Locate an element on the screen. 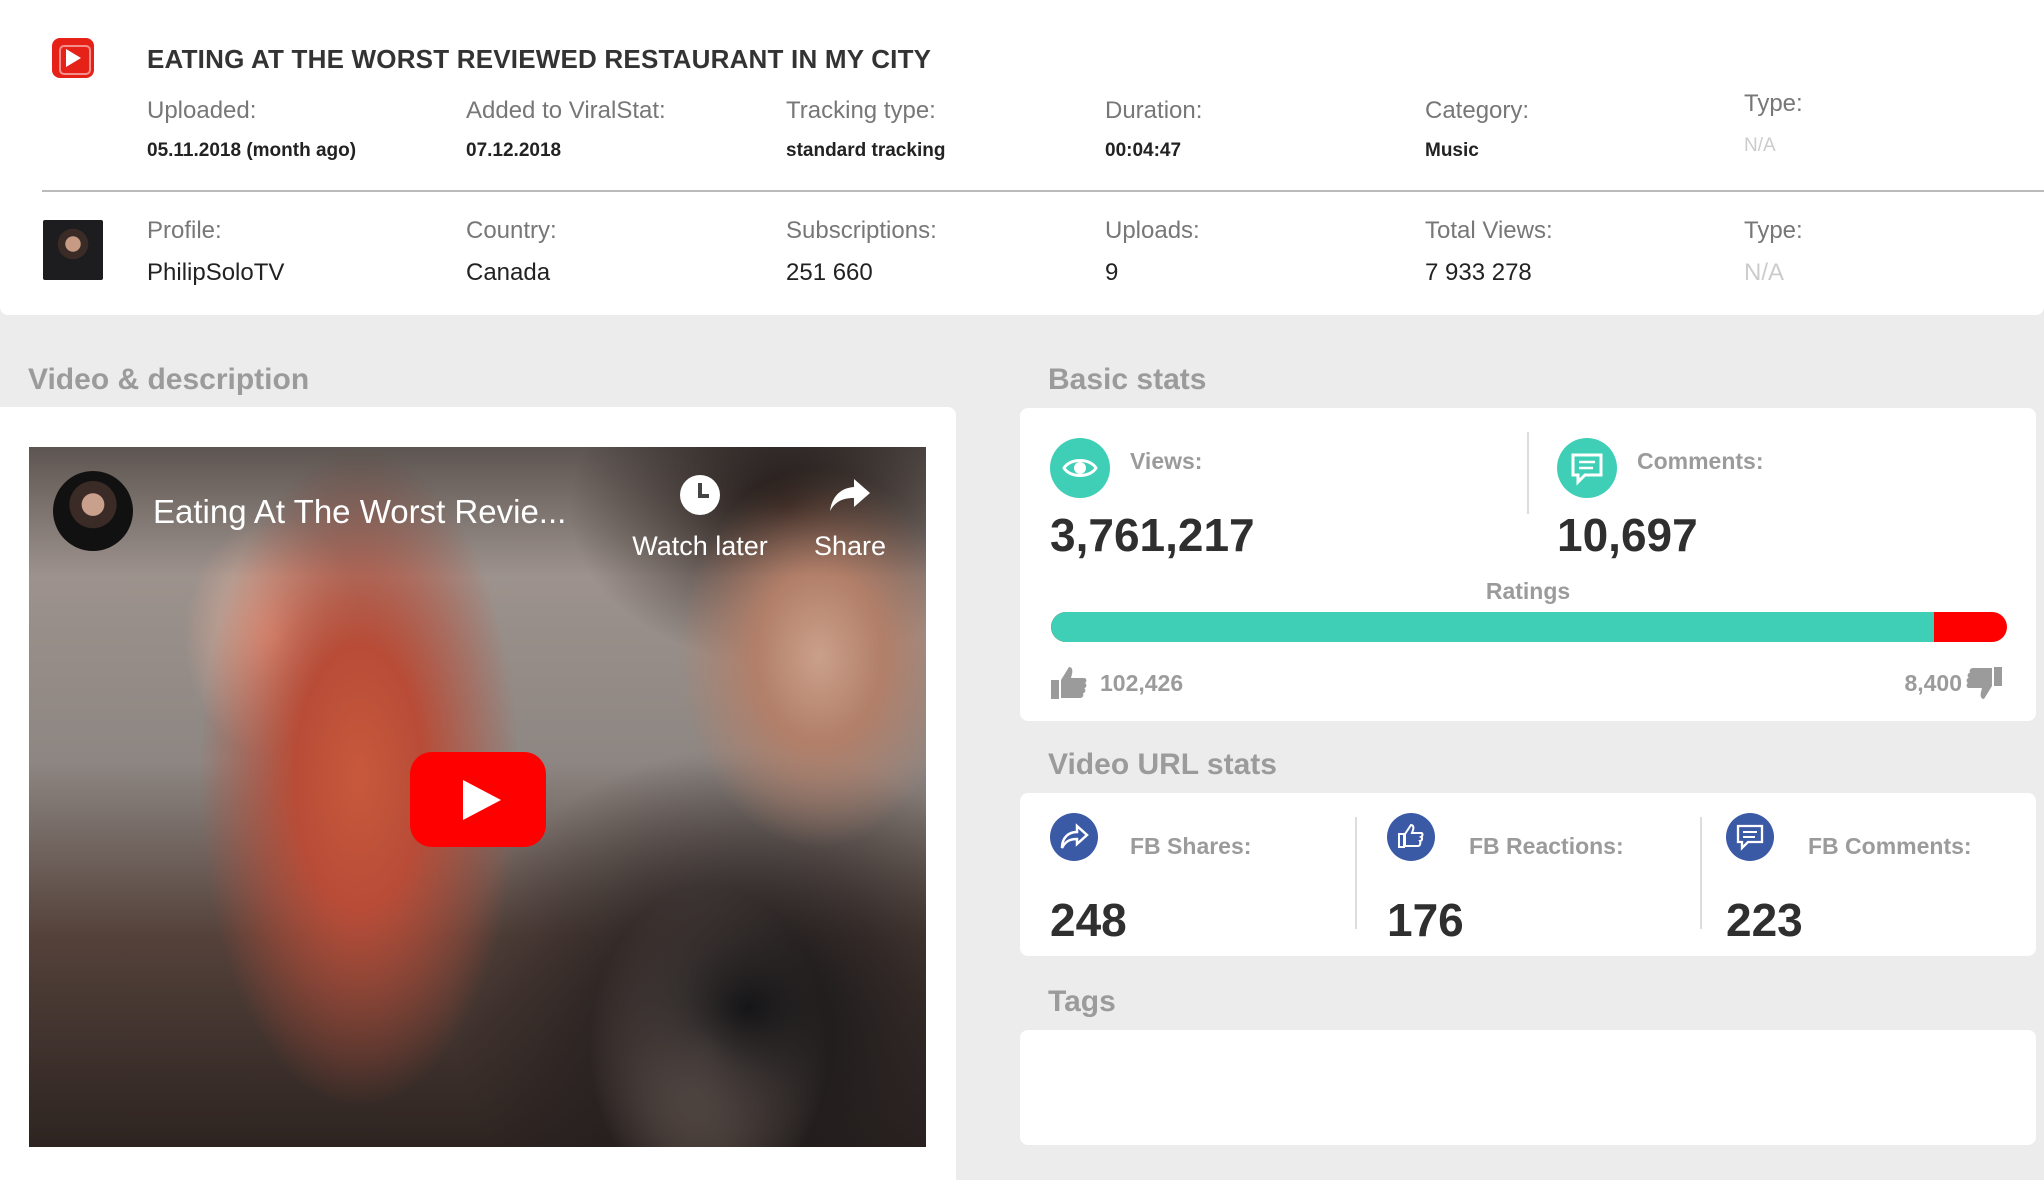 This screenshot has height=1180, width=2044. player-channel-avatar is located at coordinates (93, 511).